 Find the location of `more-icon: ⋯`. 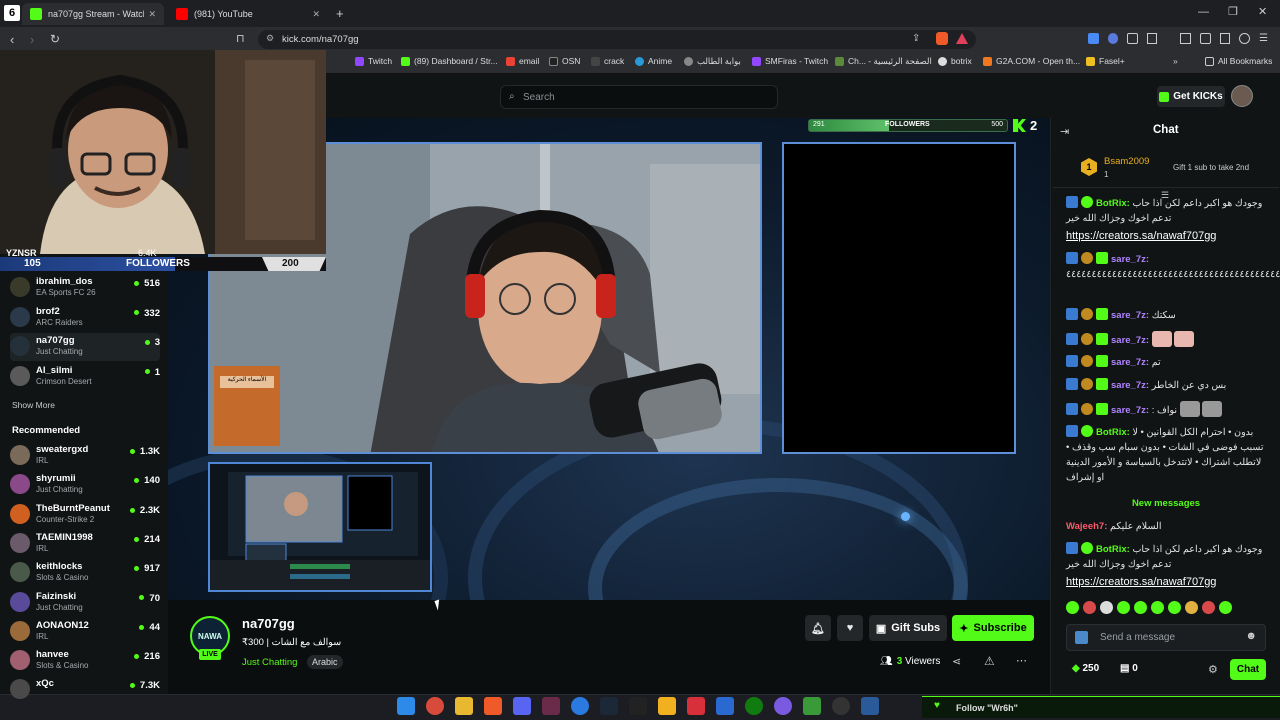

more-icon: ⋯ is located at coordinates (1021, 660).